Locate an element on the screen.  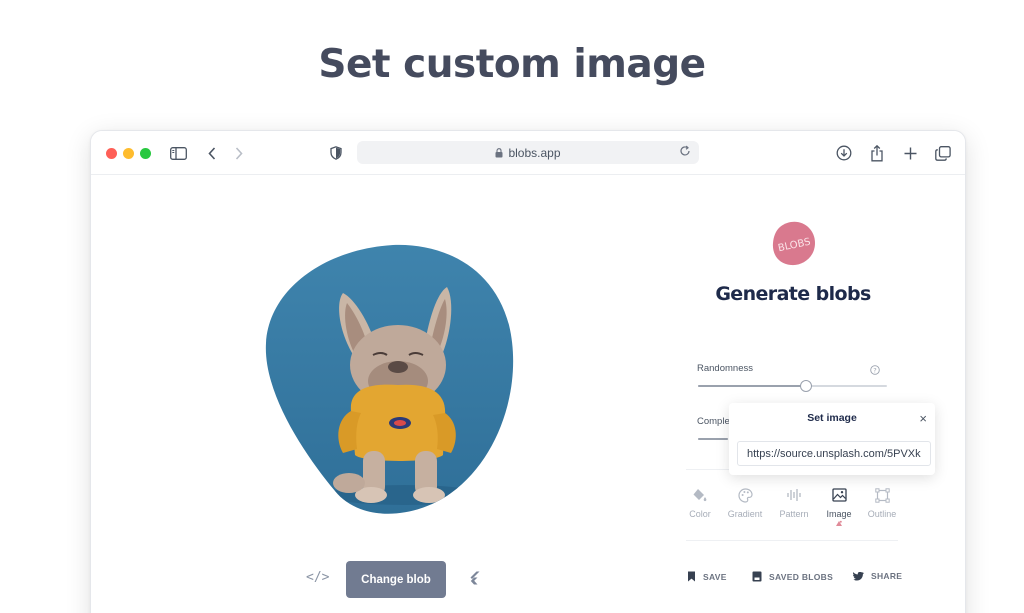
bookmark-icon is located at coordinates (691, 576).